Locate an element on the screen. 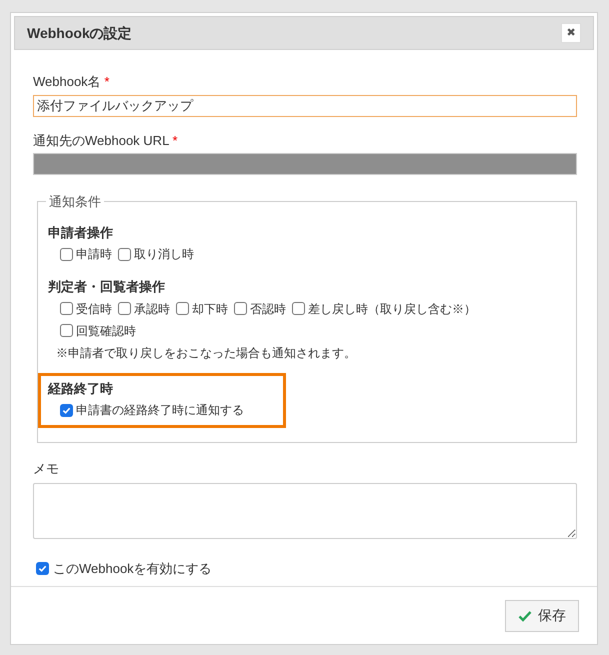 The height and width of the screenshot is (655, 609). checkbox-label: 回覧確認時 is located at coordinates (106, 331).